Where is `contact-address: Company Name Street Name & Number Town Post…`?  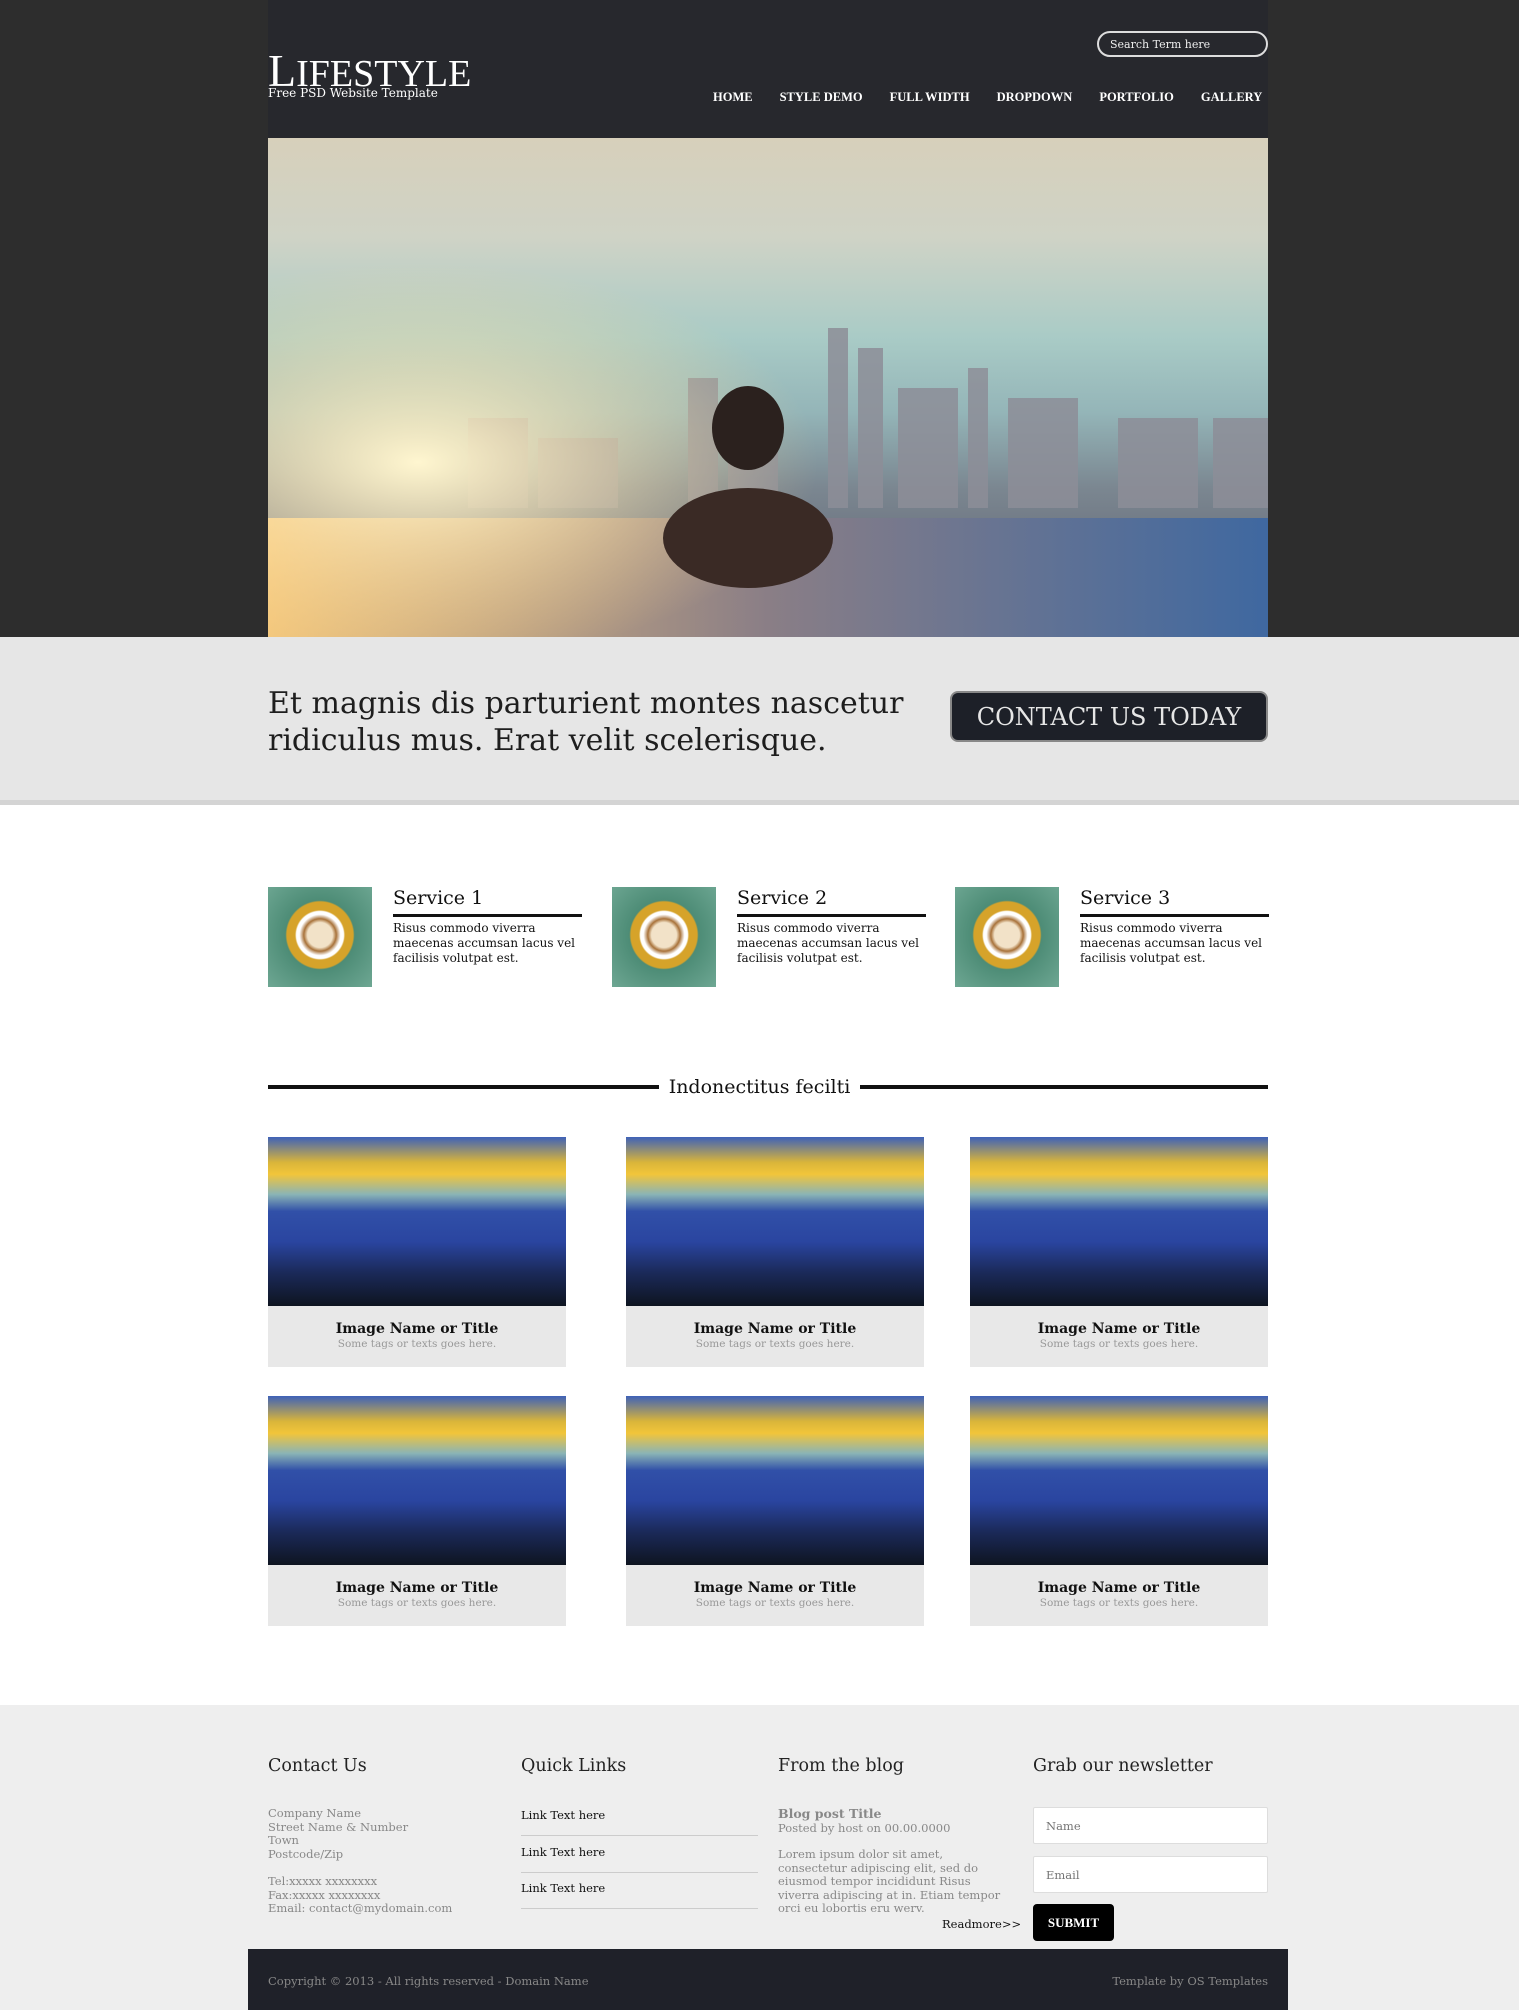 contact-address: Company Name Street Name & Number Town Post… is located at coordinates (360, 1860).